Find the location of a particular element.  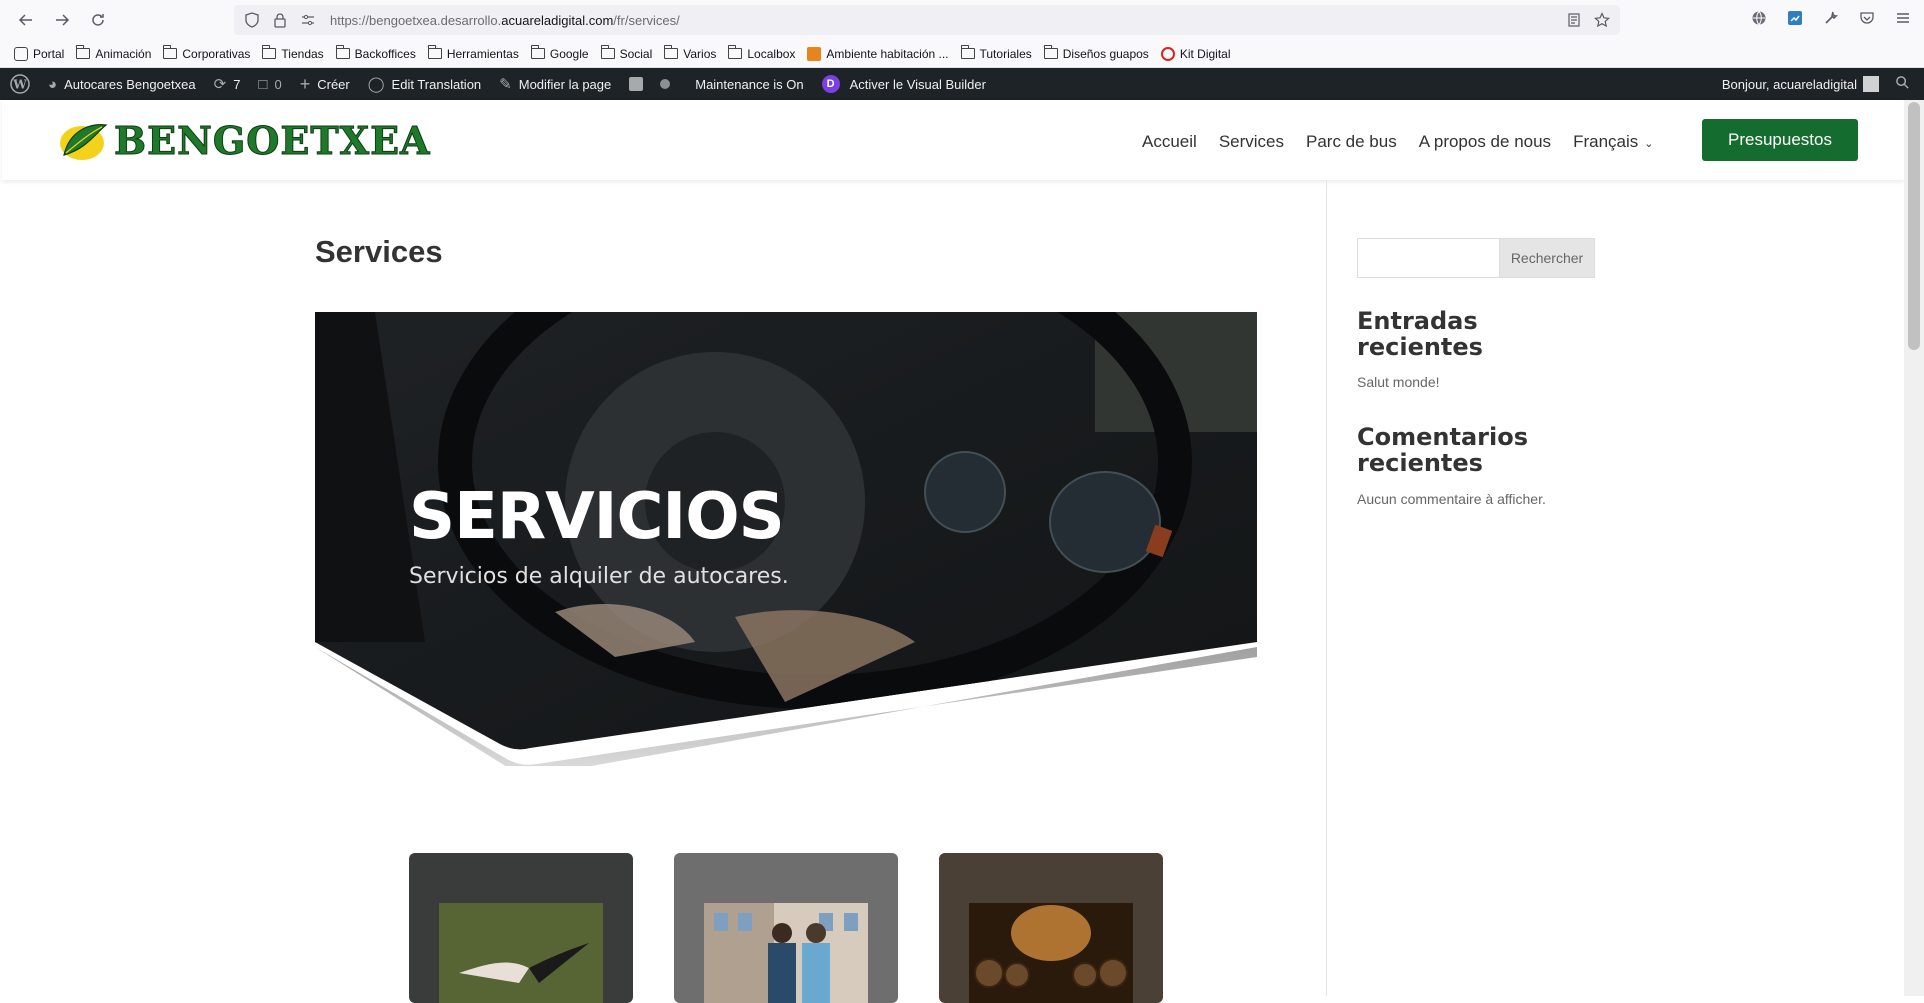

service-card-excursions is located at coordinates (1051, 928).